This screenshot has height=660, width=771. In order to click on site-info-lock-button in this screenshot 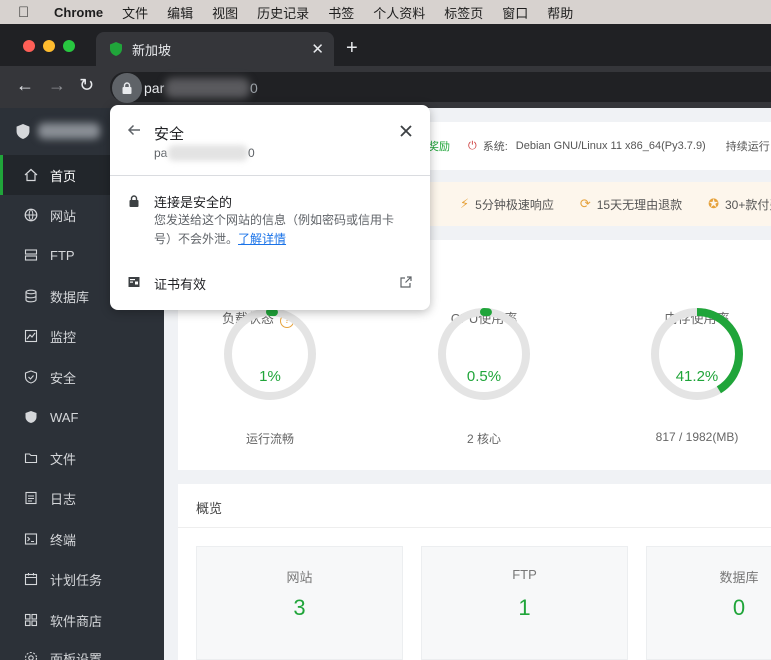, I will do `click(127, 88)`.